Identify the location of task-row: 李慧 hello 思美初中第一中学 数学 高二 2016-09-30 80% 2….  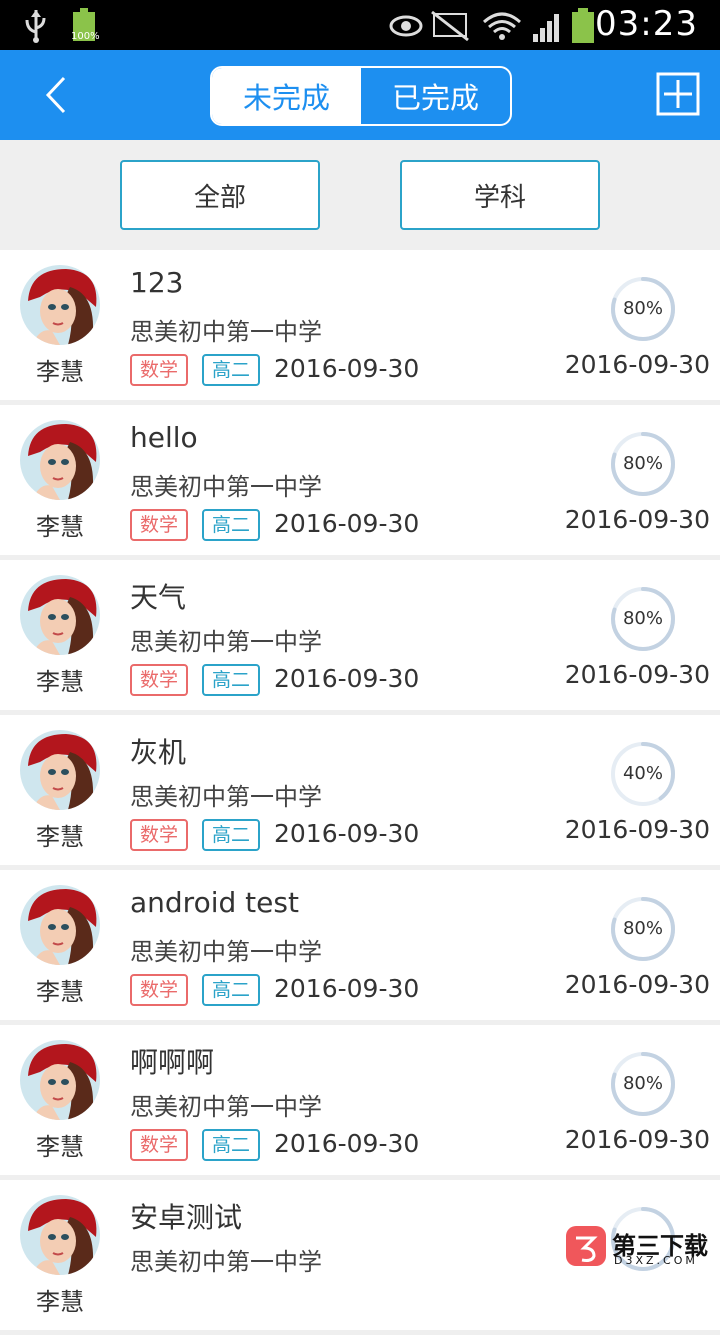
(360, 480).